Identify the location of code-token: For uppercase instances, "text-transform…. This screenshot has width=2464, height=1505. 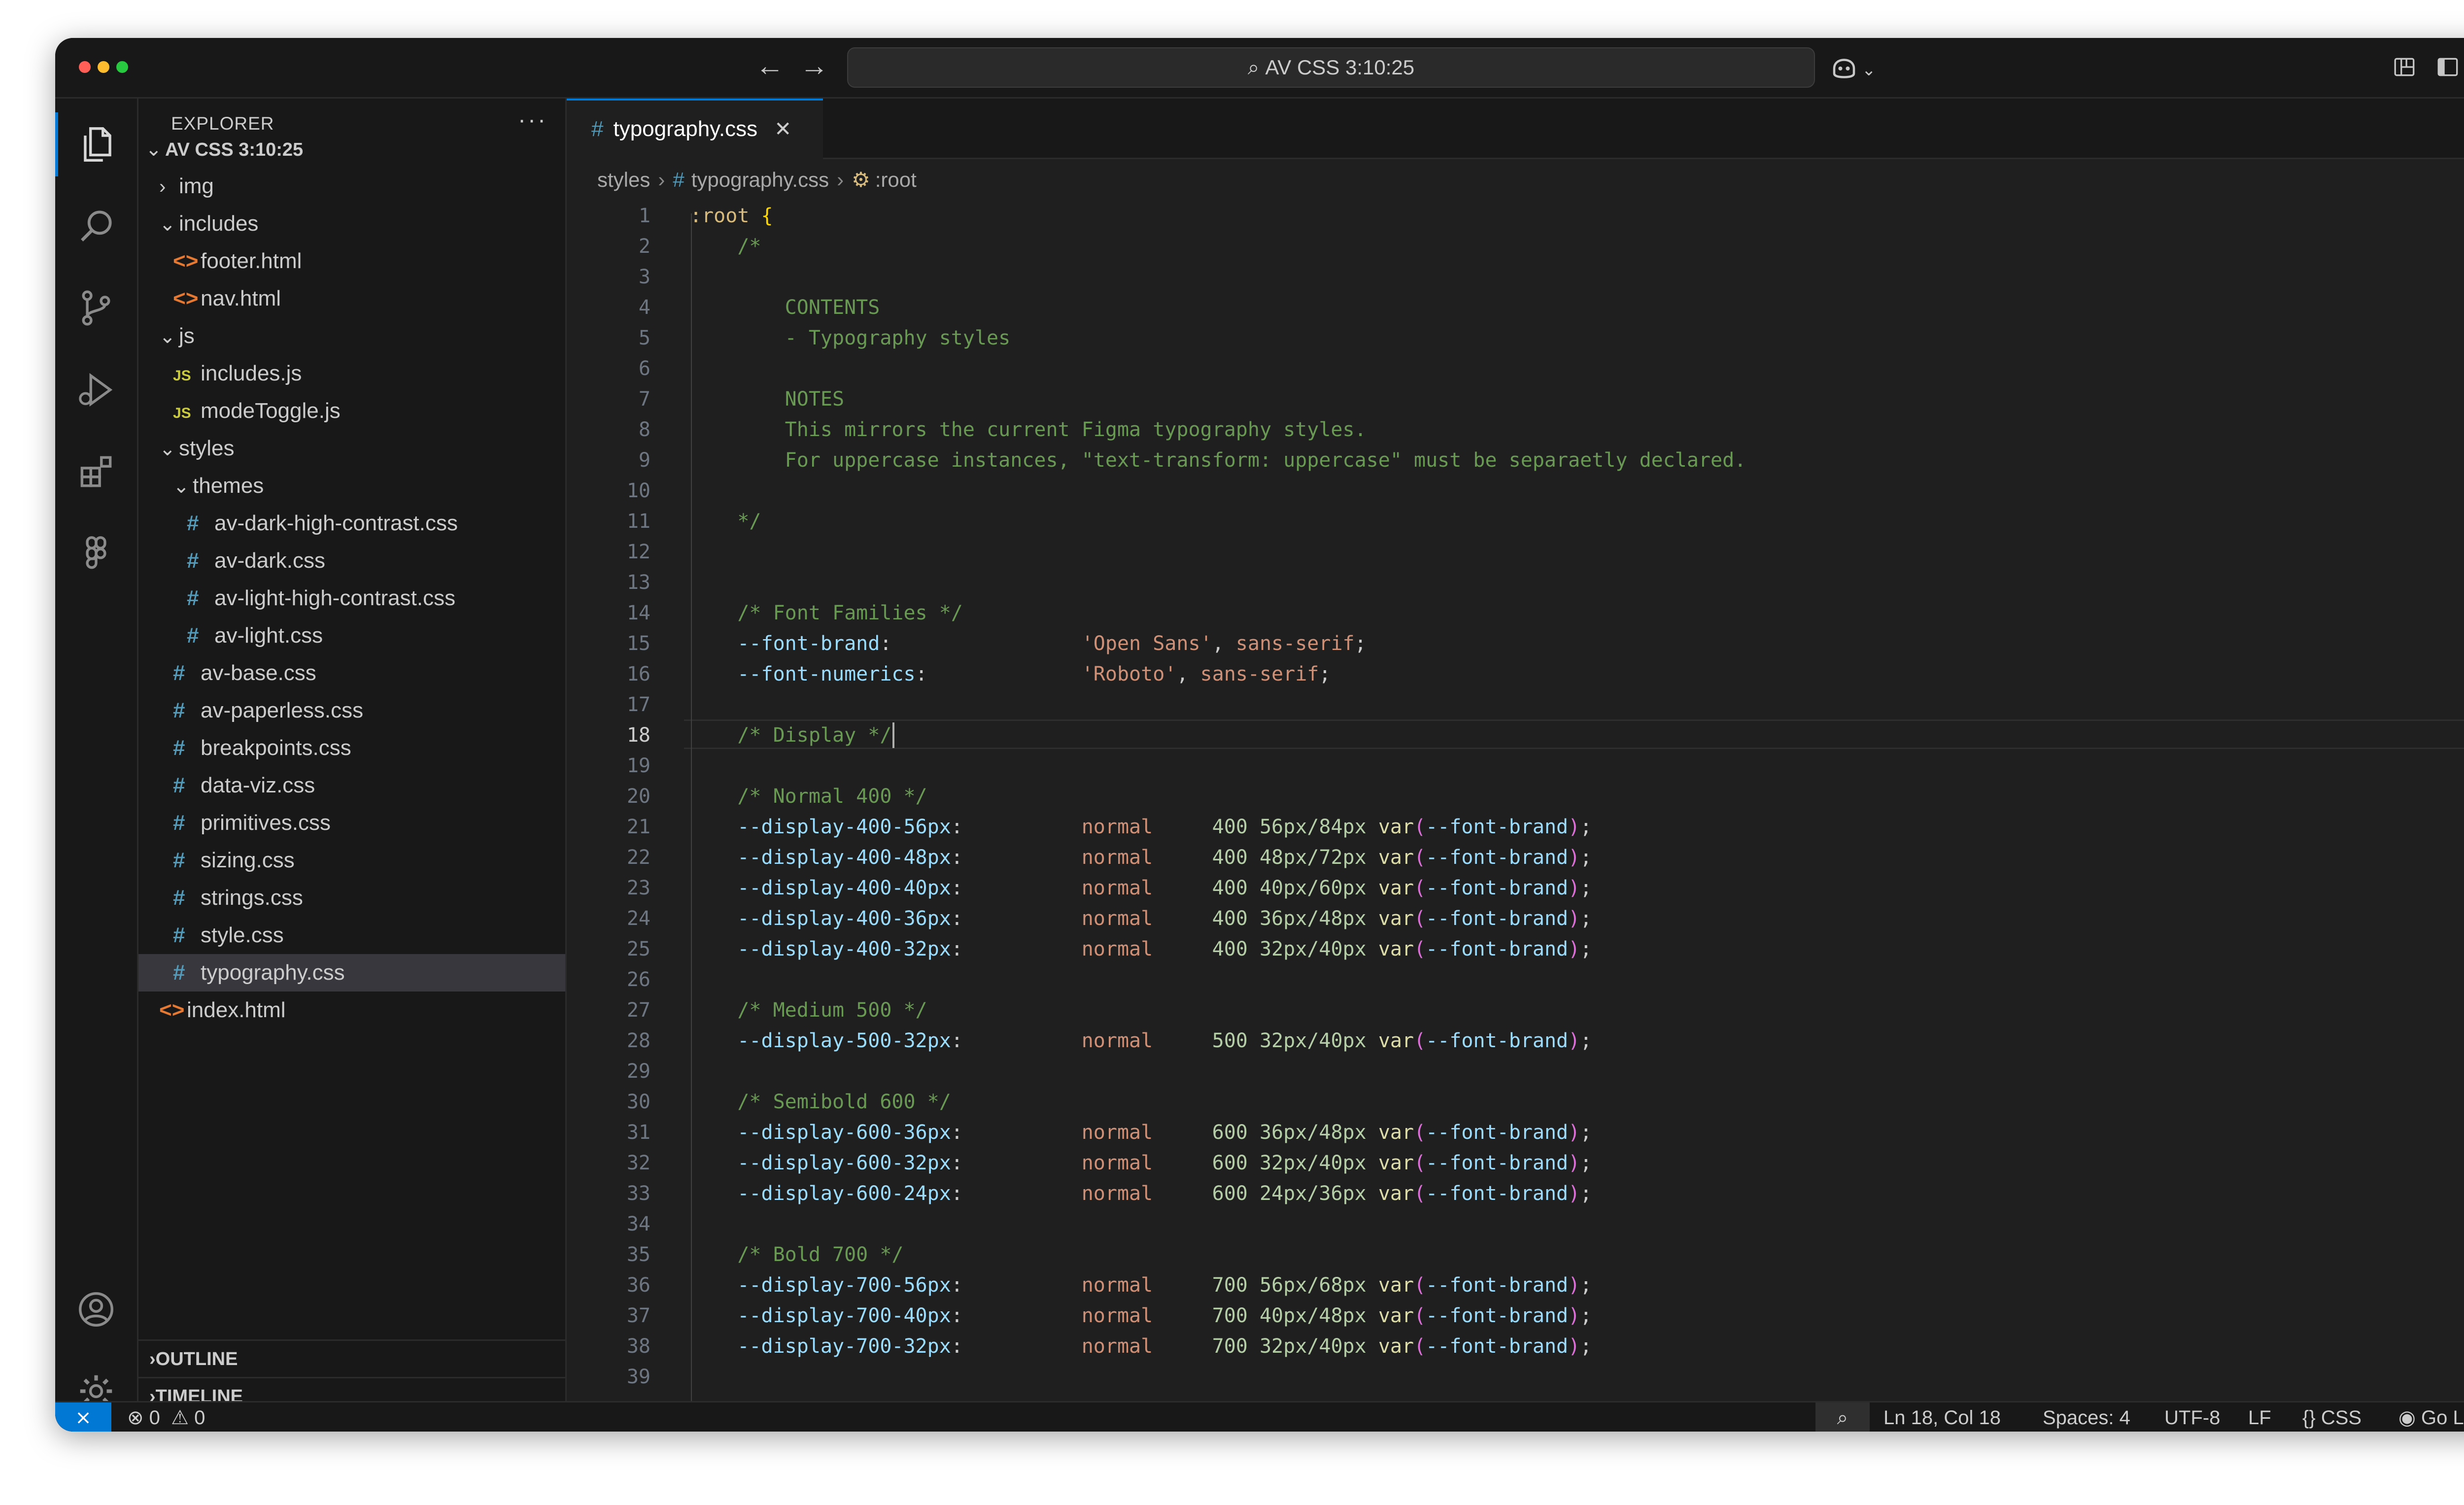
(1218, 460).